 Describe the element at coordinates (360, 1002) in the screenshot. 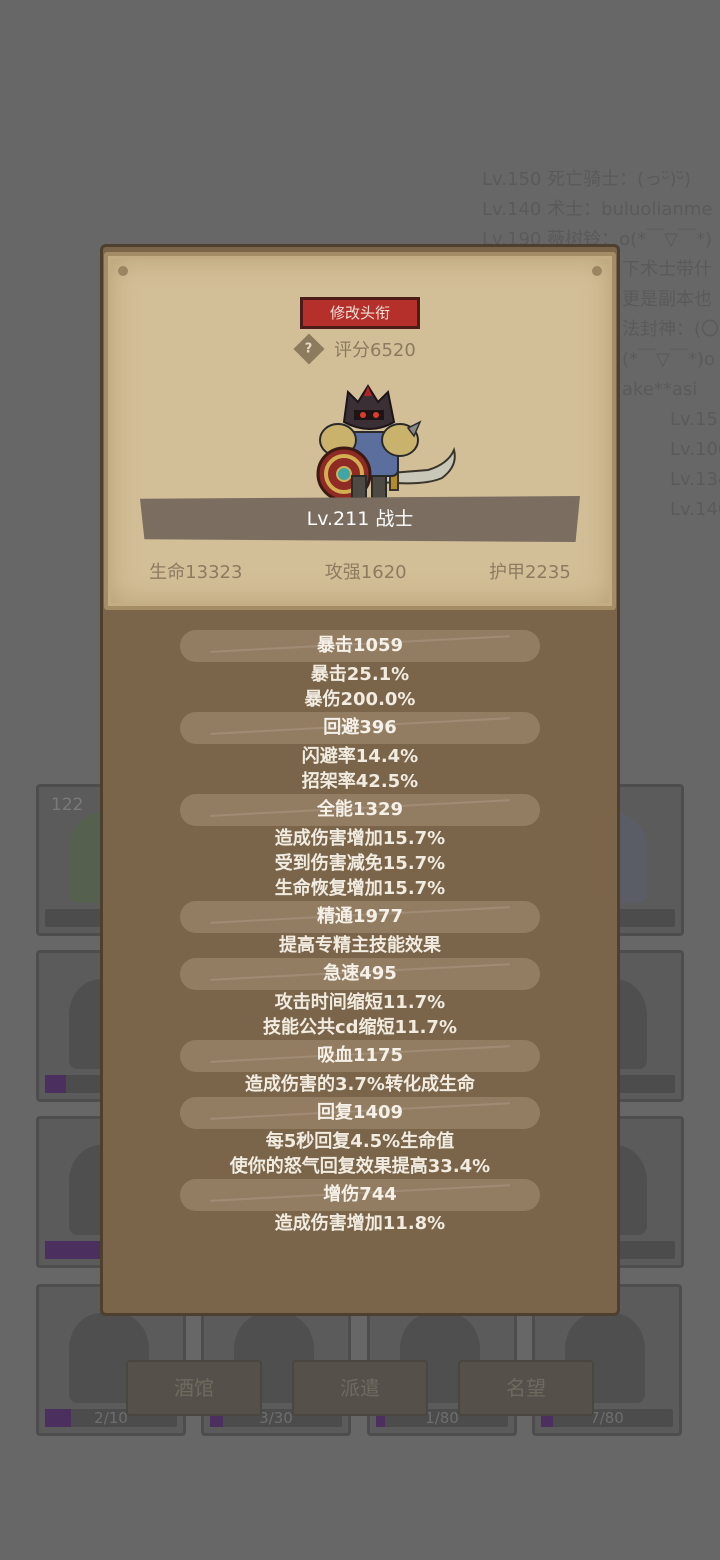

I see `stat-detail: 攻击时间缩短11.7%` at that location.